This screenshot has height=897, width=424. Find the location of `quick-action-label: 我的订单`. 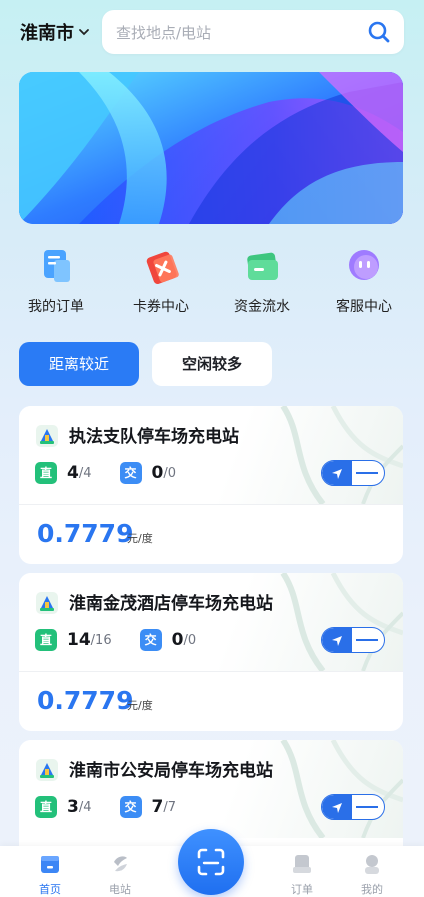

quick-action-label: 我的订单 is located at coordinates (56, 307).